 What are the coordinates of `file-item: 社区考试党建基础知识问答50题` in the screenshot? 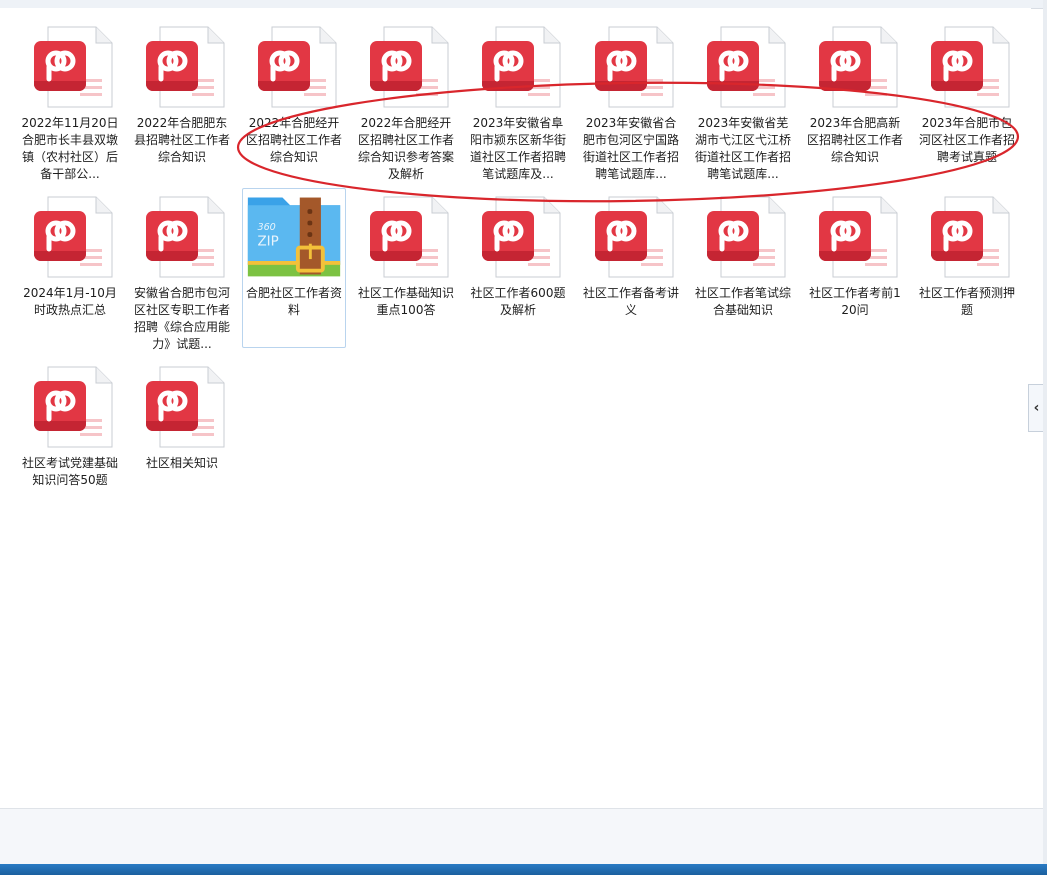 It's located at (70, 438).